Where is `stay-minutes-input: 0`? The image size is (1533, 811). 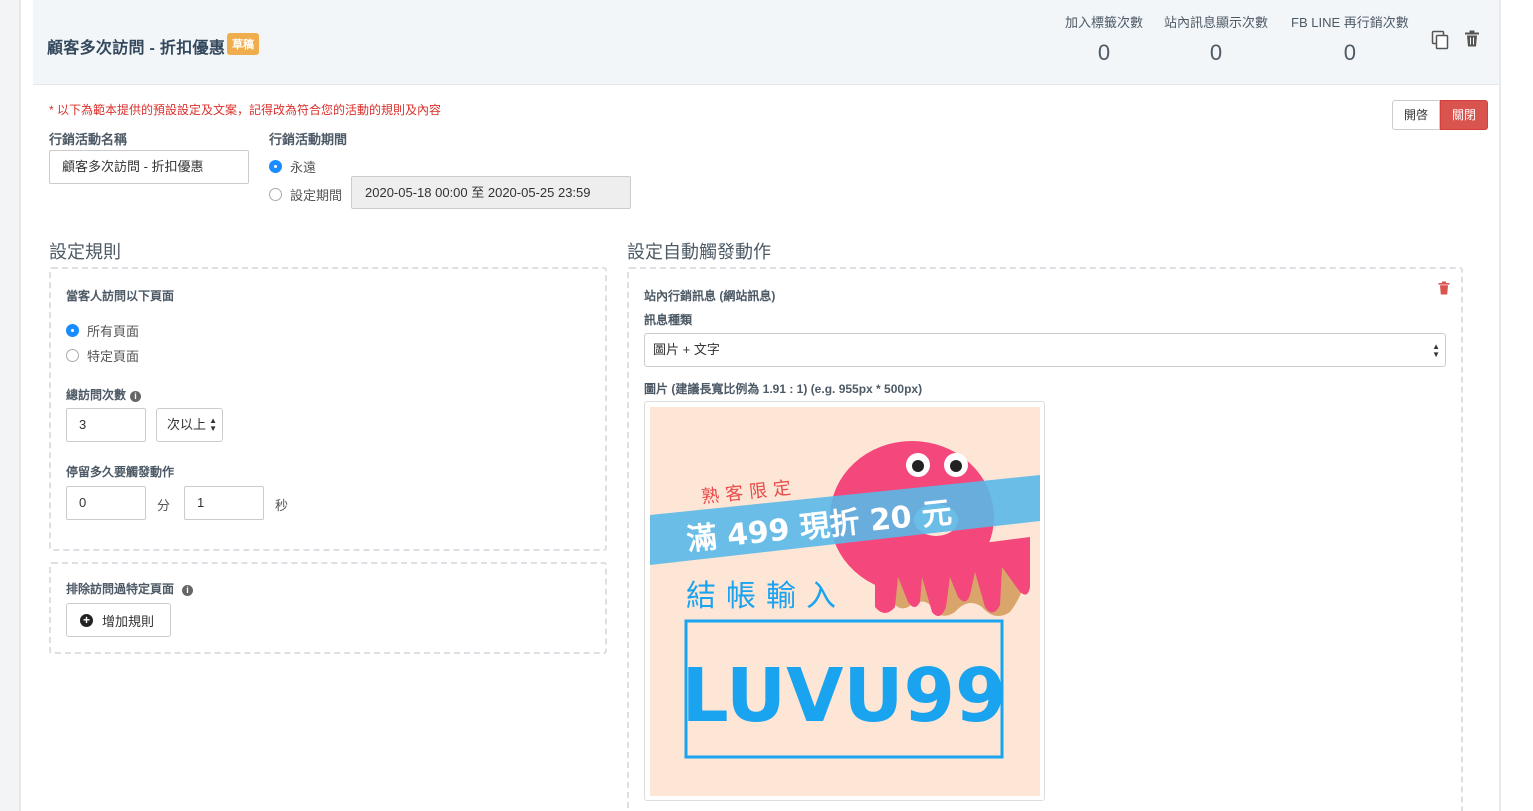 stay-minutes-input: 0 is located at coordinates (106, 503).